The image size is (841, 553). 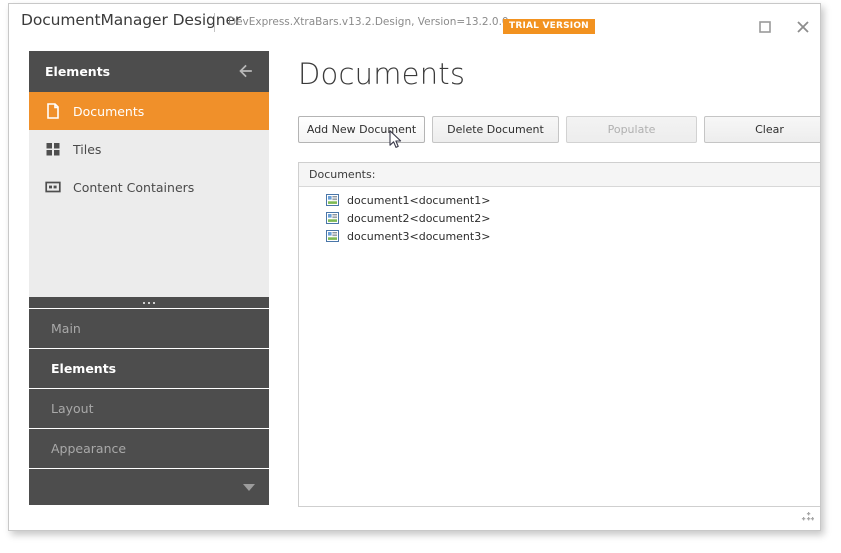 I want to click on list-item-label: document2<document2>, so click(x=419, y=218).